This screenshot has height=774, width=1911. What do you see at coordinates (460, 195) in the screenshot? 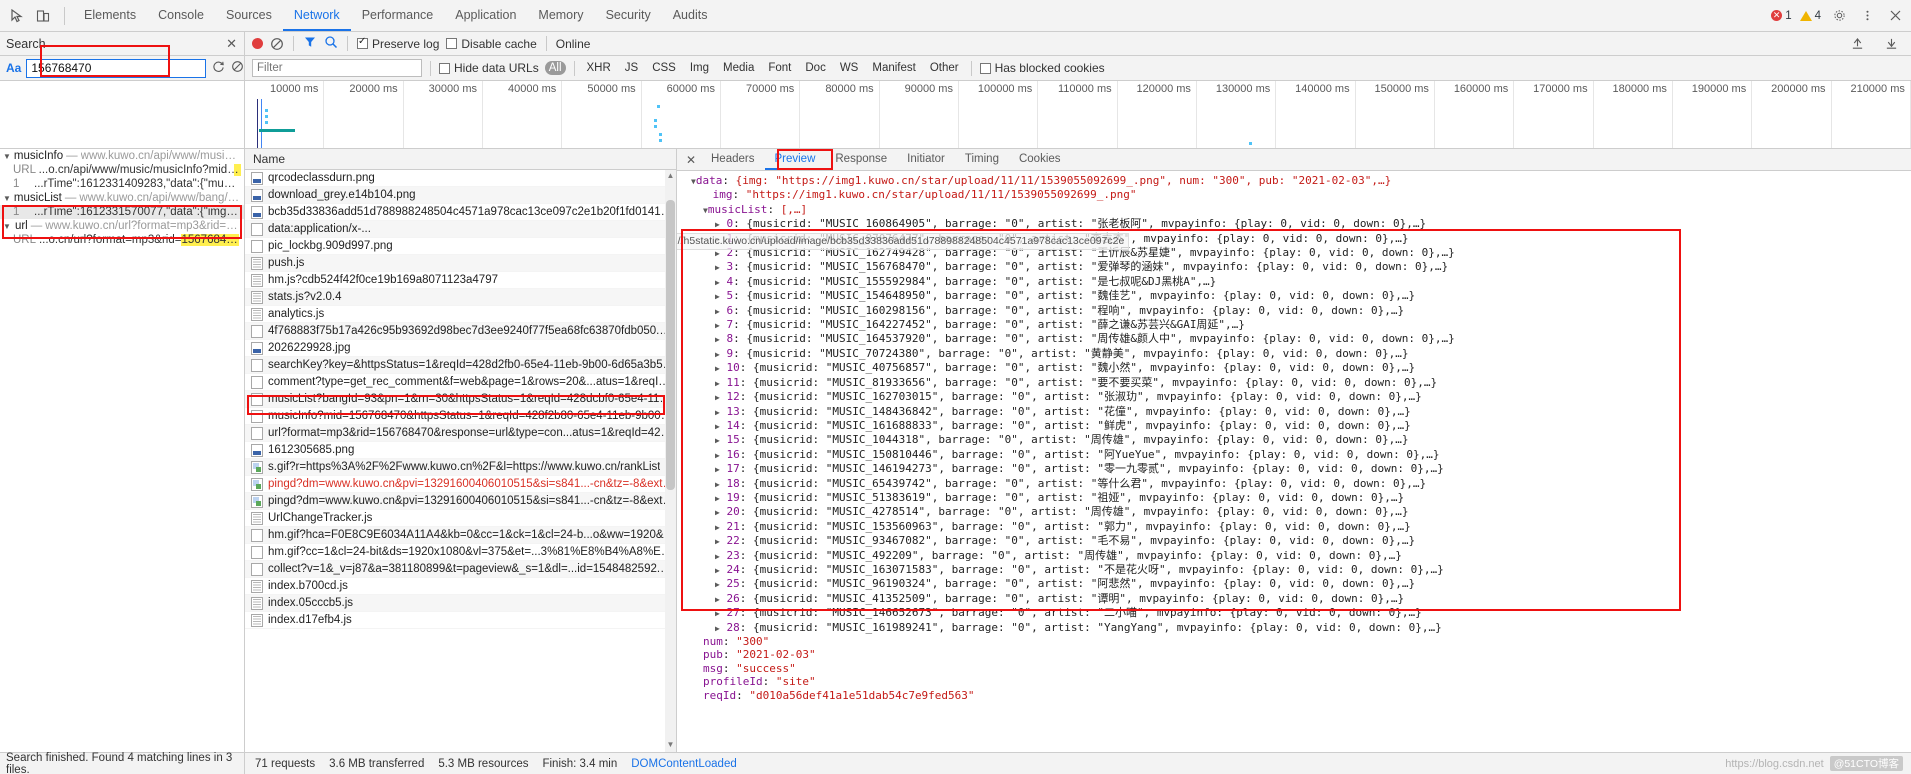
I see `request-row: download_grey.e14b104.png` at bounding box center [460, 195].